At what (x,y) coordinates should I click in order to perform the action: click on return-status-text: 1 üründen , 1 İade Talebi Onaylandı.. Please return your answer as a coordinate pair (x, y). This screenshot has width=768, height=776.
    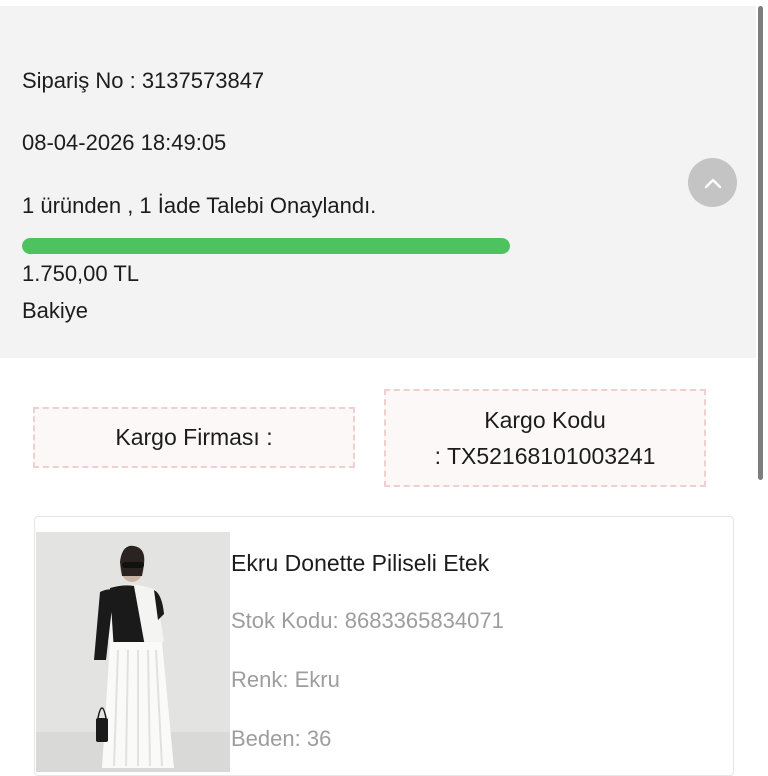
    Looking at the image, I should click on (199, 205).